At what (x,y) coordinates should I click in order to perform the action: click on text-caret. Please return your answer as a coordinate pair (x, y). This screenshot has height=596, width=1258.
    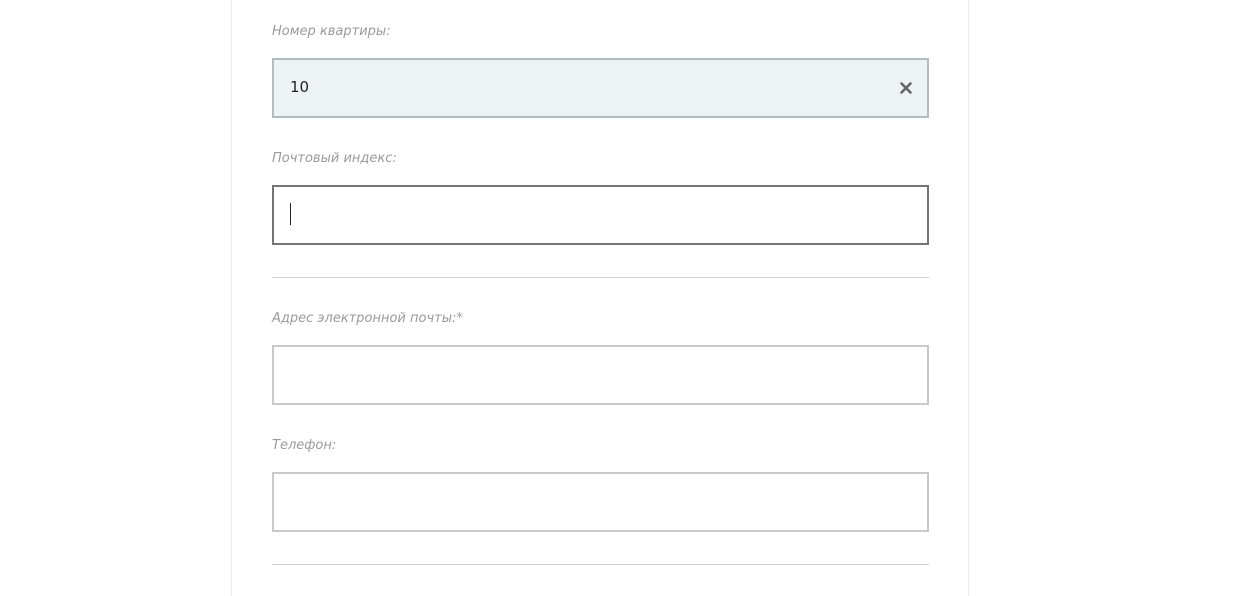
    Looking at the image, I should click on (290, 214).